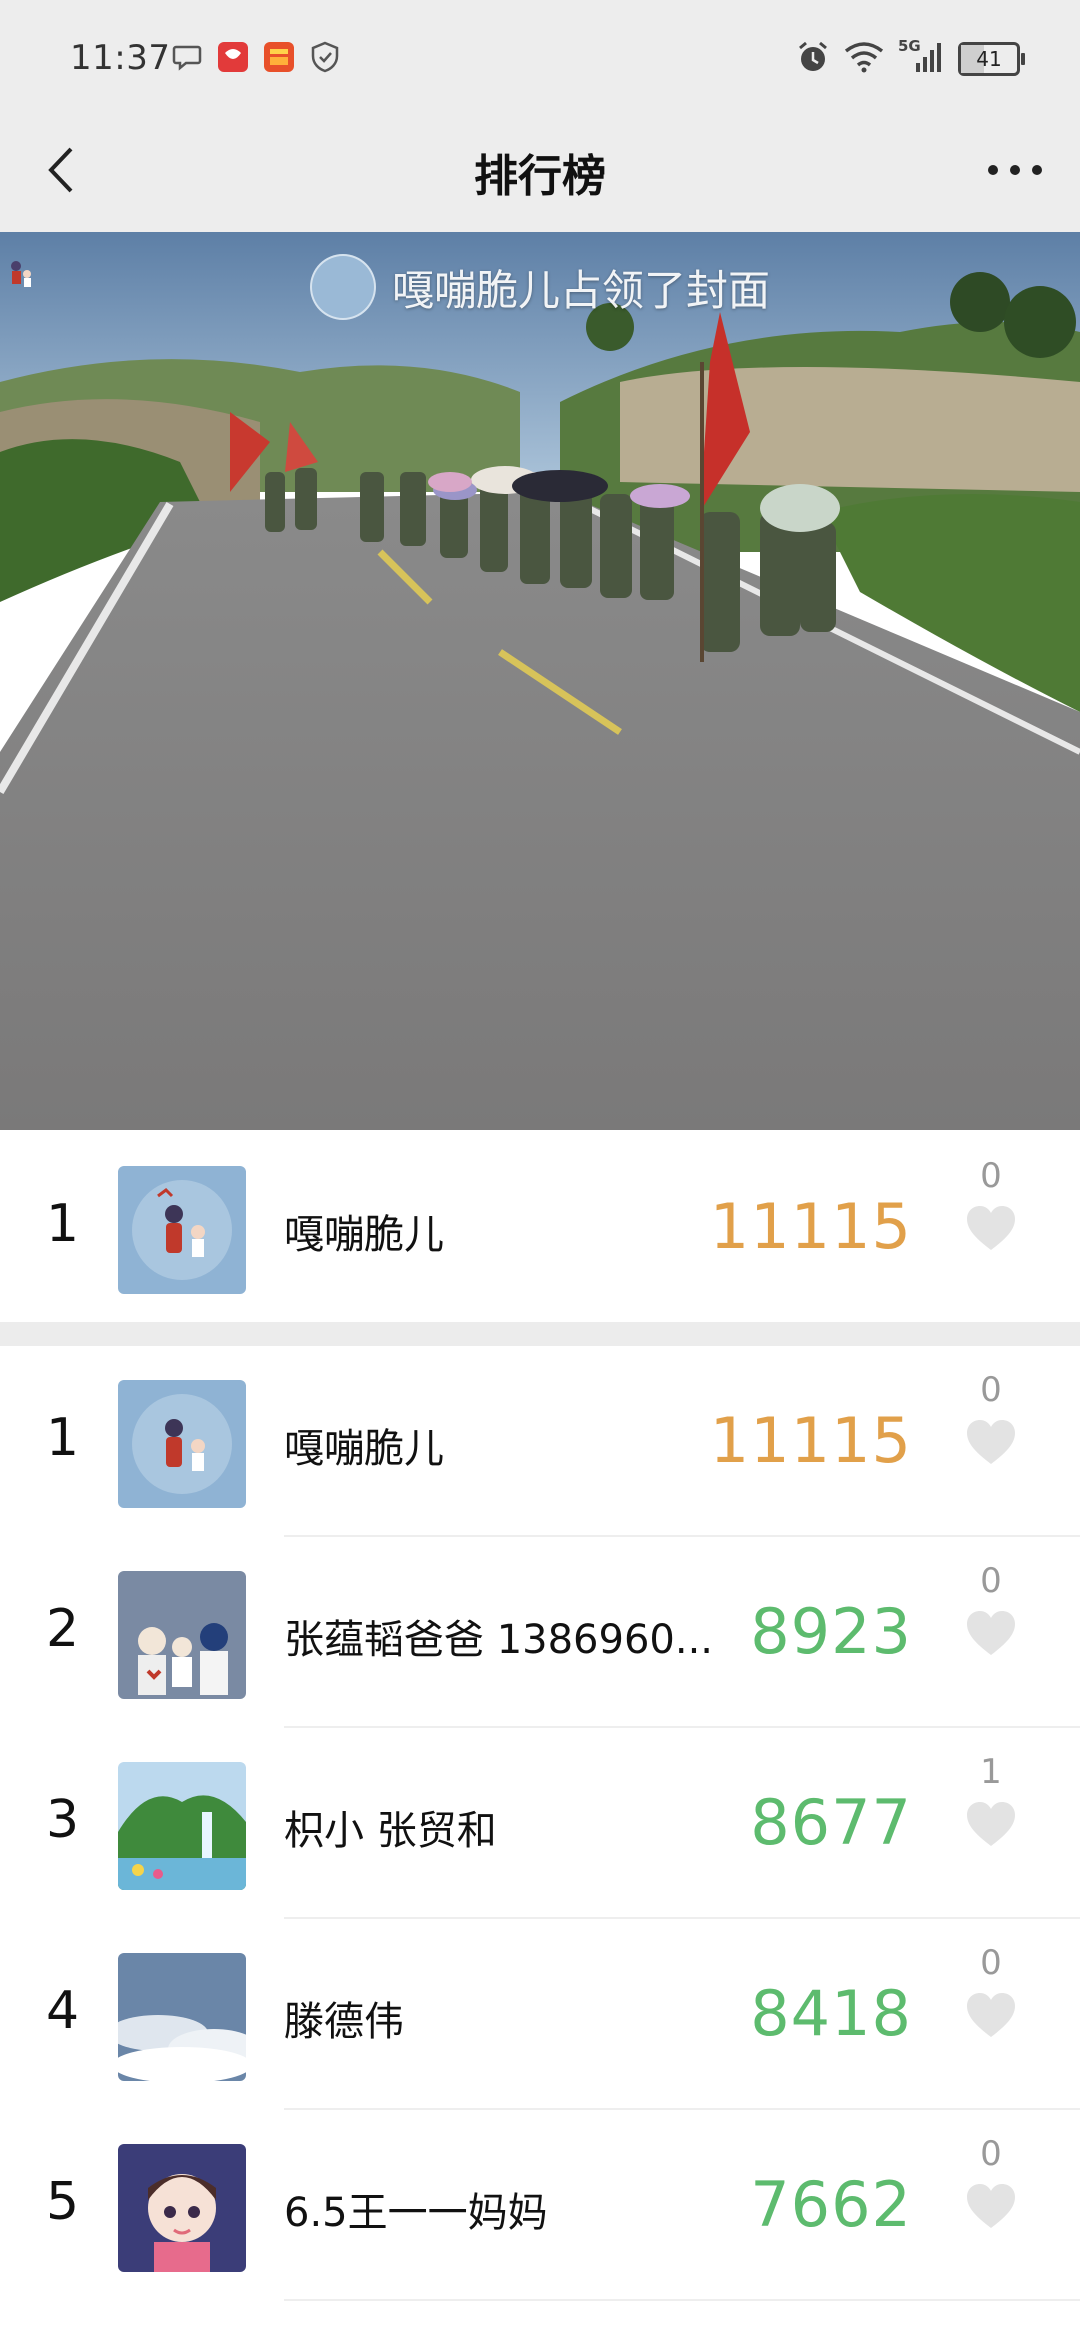  Describe the element at coordinates (991, 1772) in the screenshot. I see `like-count: 1` at that location.